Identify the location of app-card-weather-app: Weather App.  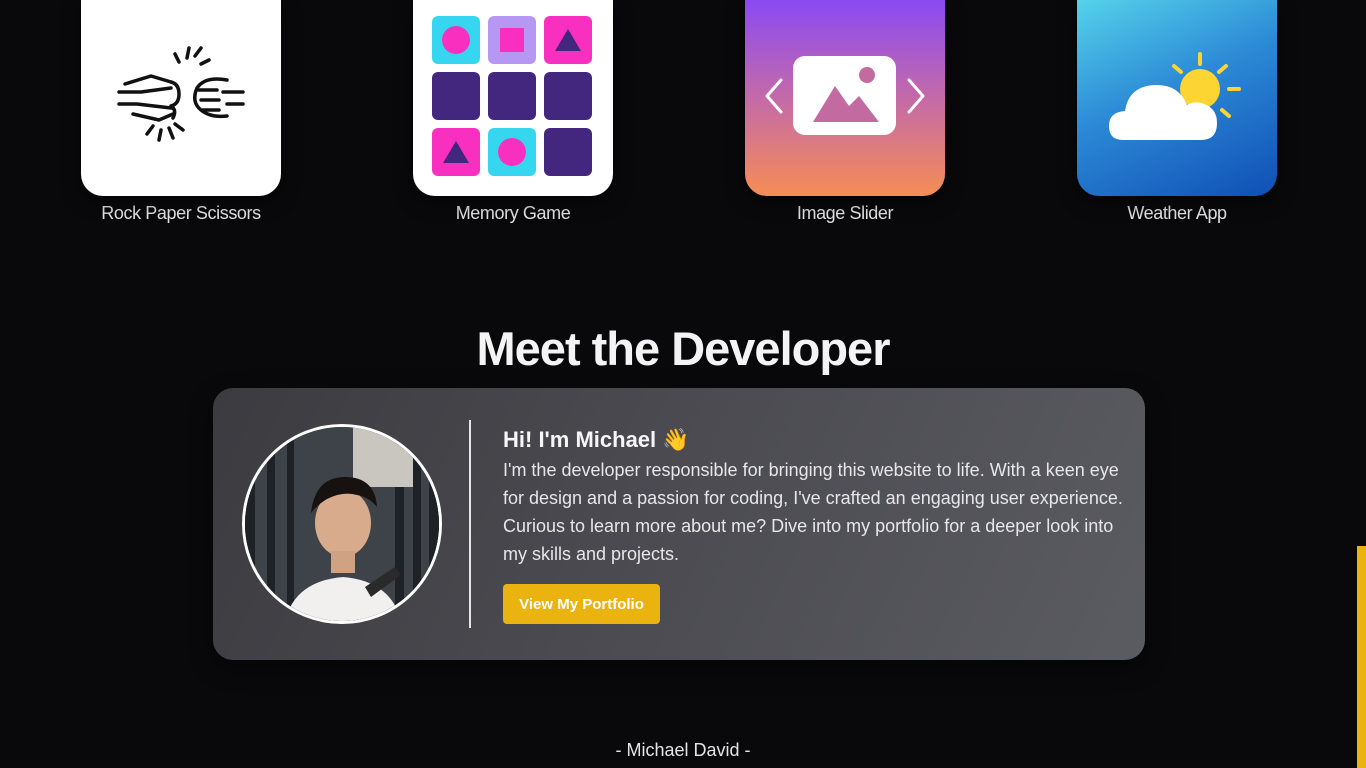
(1177, 112).